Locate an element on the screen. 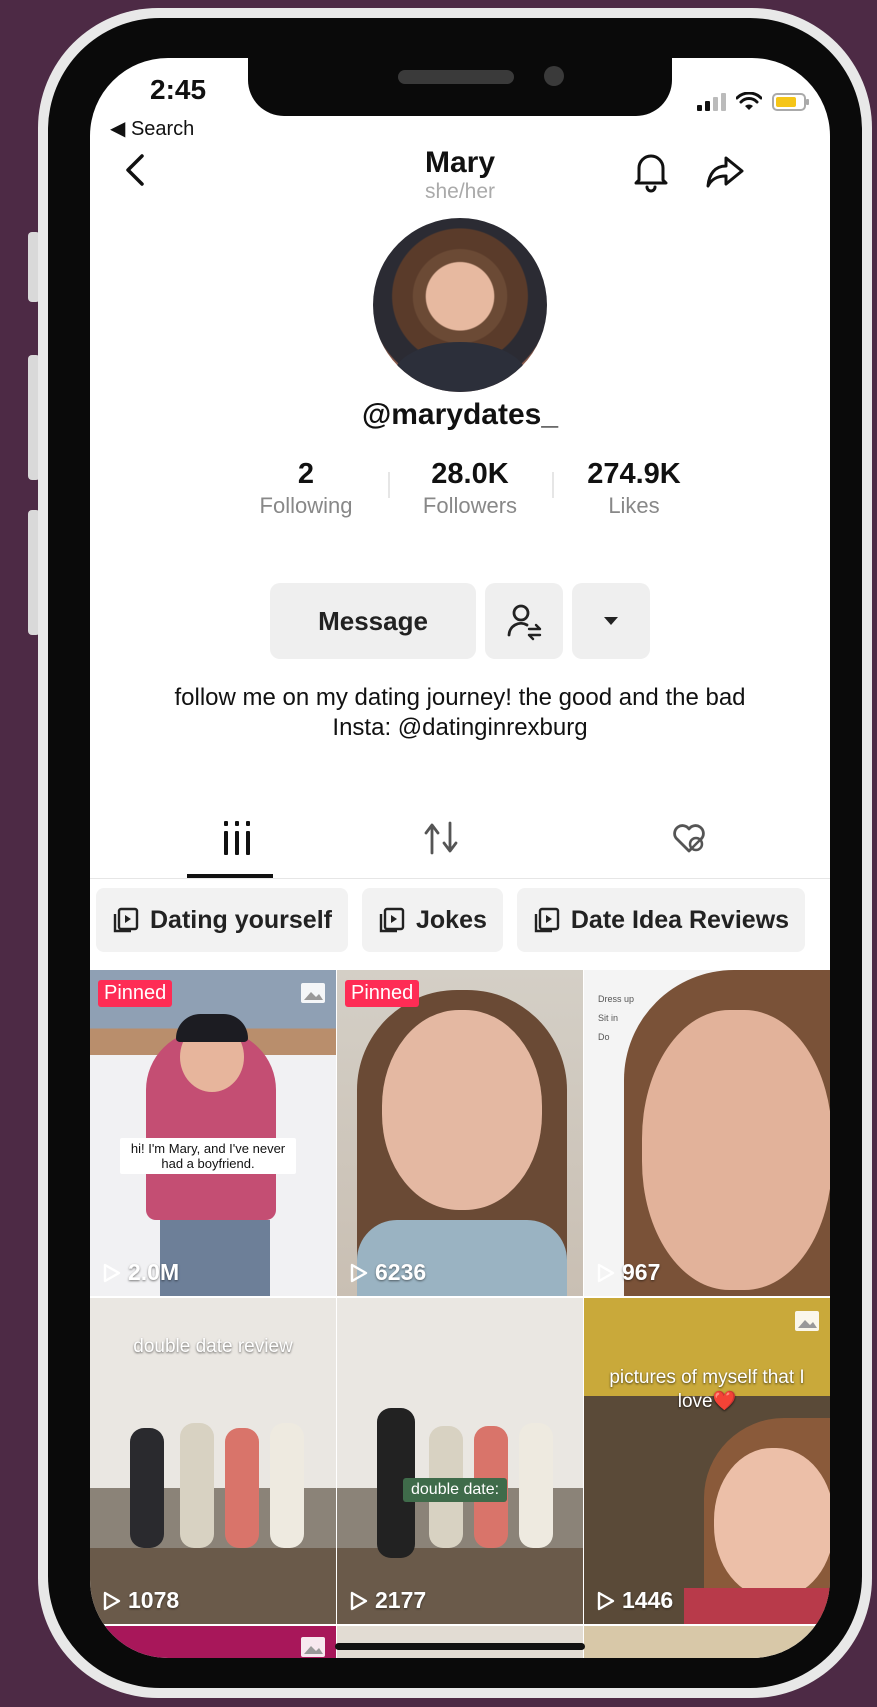 The image size is (877, 1707). back-to-search-link: ◀ Search is located at coordinates (152, 128).